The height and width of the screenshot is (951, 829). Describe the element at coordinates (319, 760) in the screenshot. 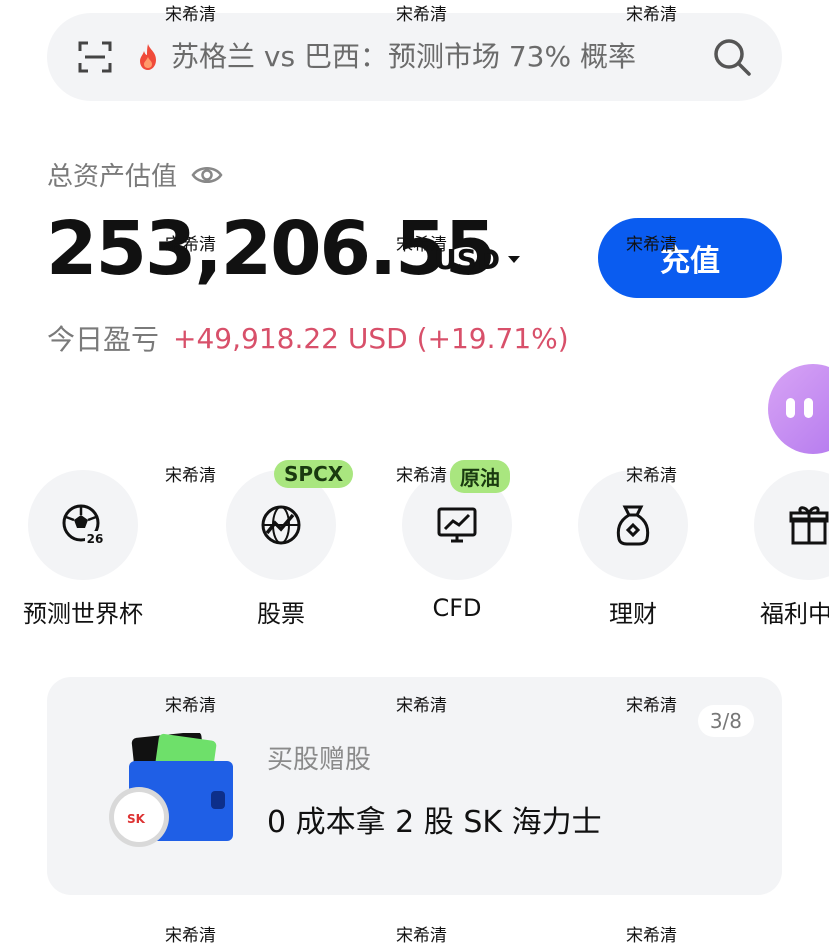

I see `promo-subtitle: 买股赠股` at that location.